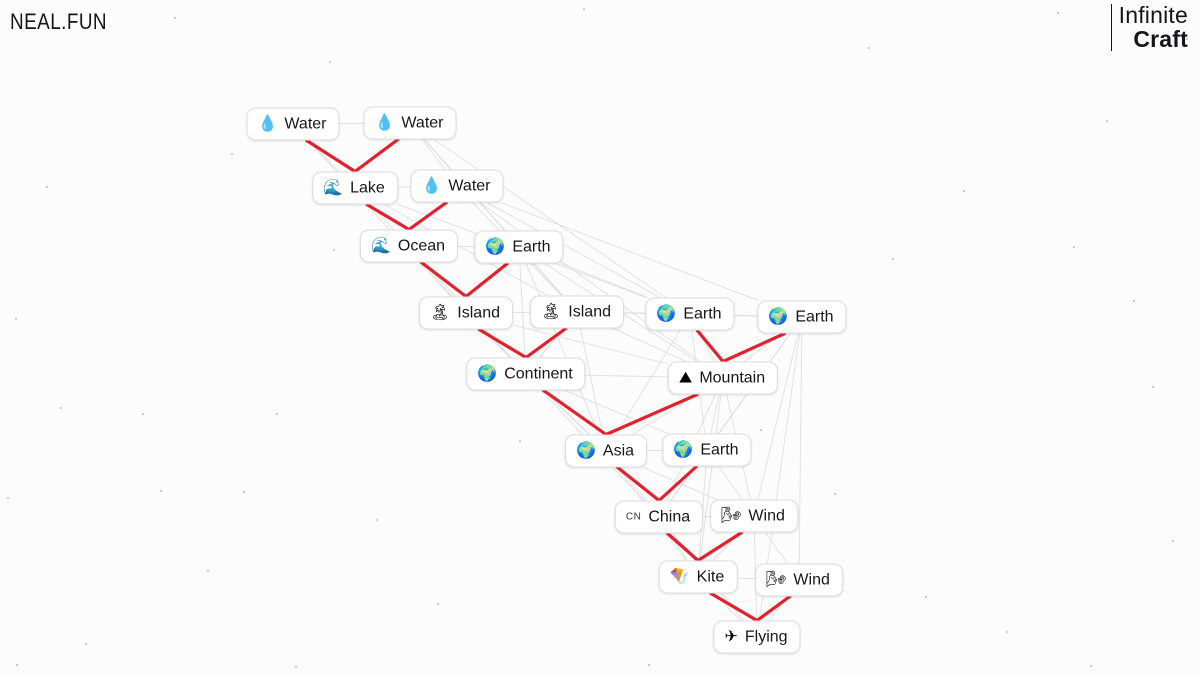 The image size is (1200, 675). What do you see at coordinates (421, 245) in the screenshot?
I see `element-node-label: Ocean` at bounding box center [421, 245].